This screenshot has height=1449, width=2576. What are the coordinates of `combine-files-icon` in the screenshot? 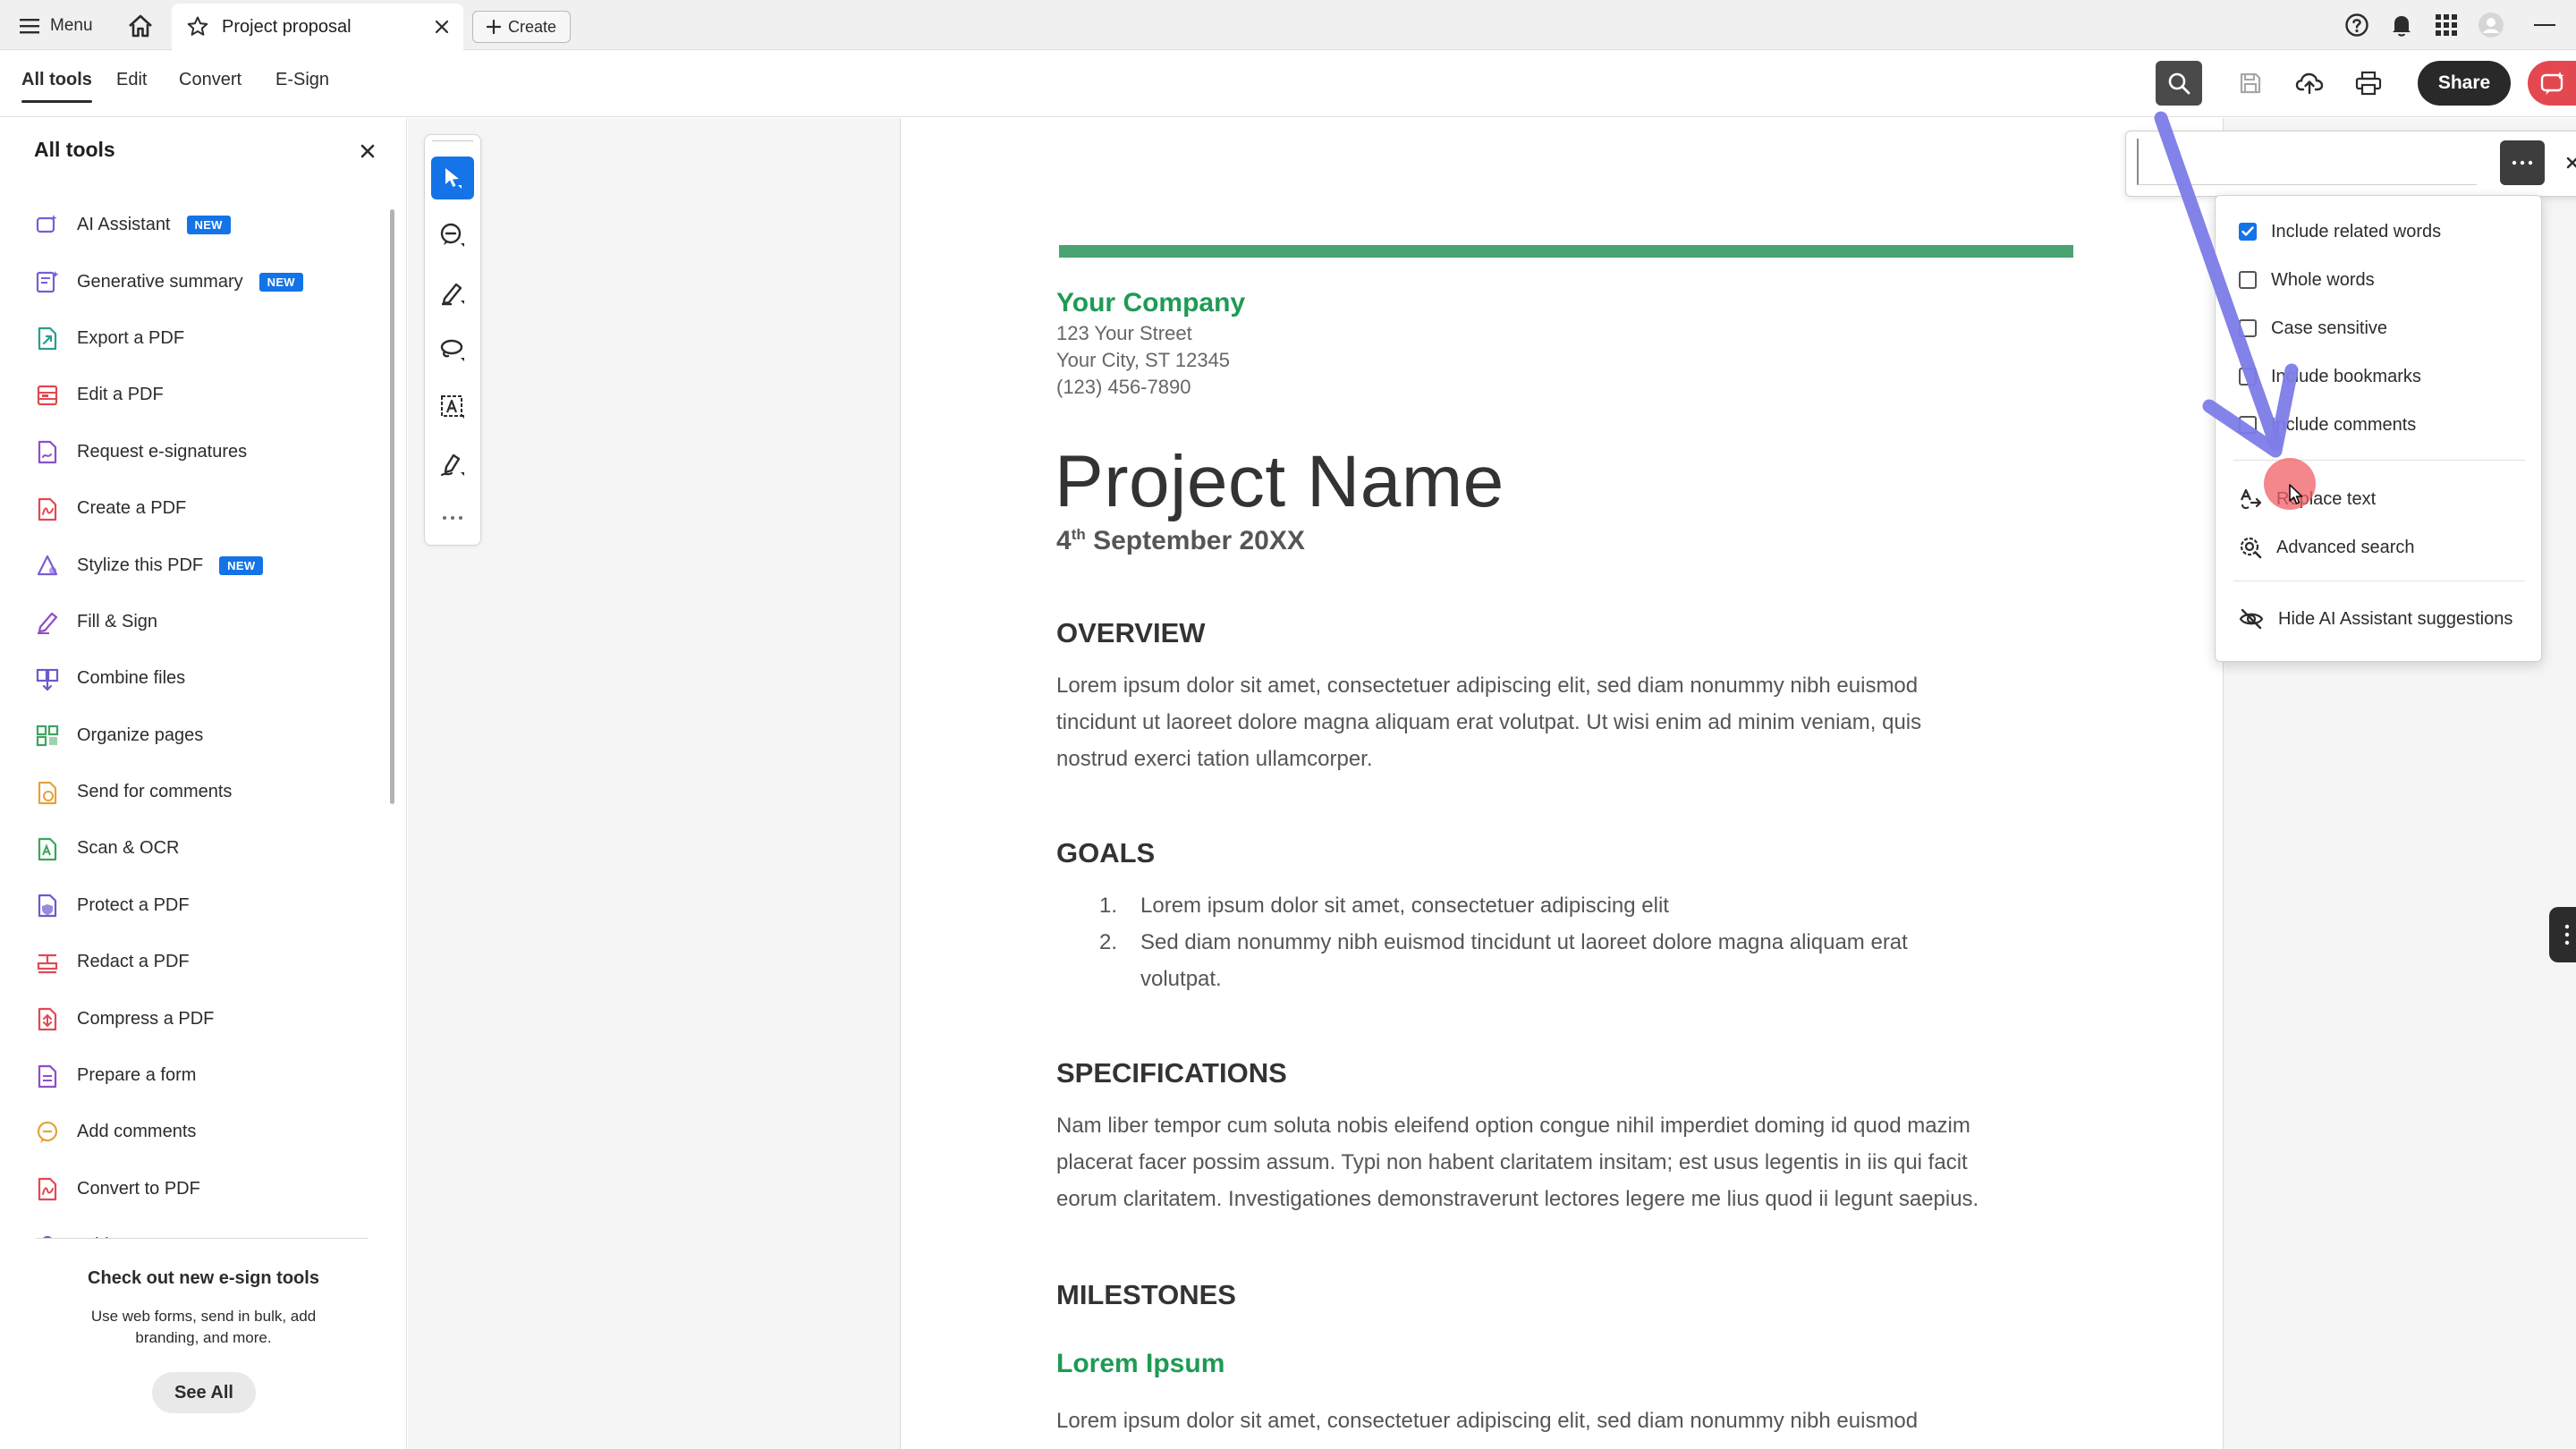 It's located at (47, 678).